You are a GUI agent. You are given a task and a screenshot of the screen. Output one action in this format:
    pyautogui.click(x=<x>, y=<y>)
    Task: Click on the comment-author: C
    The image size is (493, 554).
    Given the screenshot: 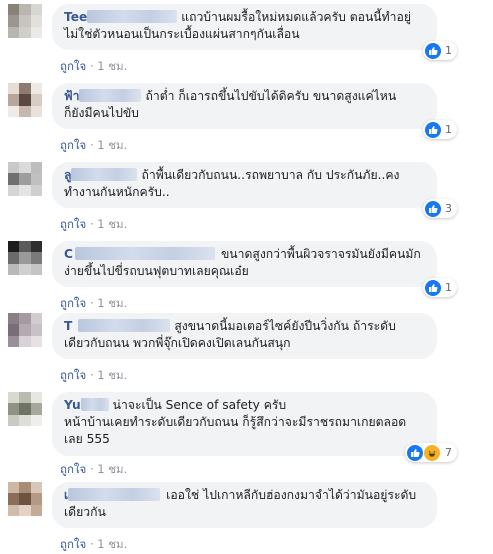 What is the action you would take?
    pyautogui.click(x=68, y=254)
    